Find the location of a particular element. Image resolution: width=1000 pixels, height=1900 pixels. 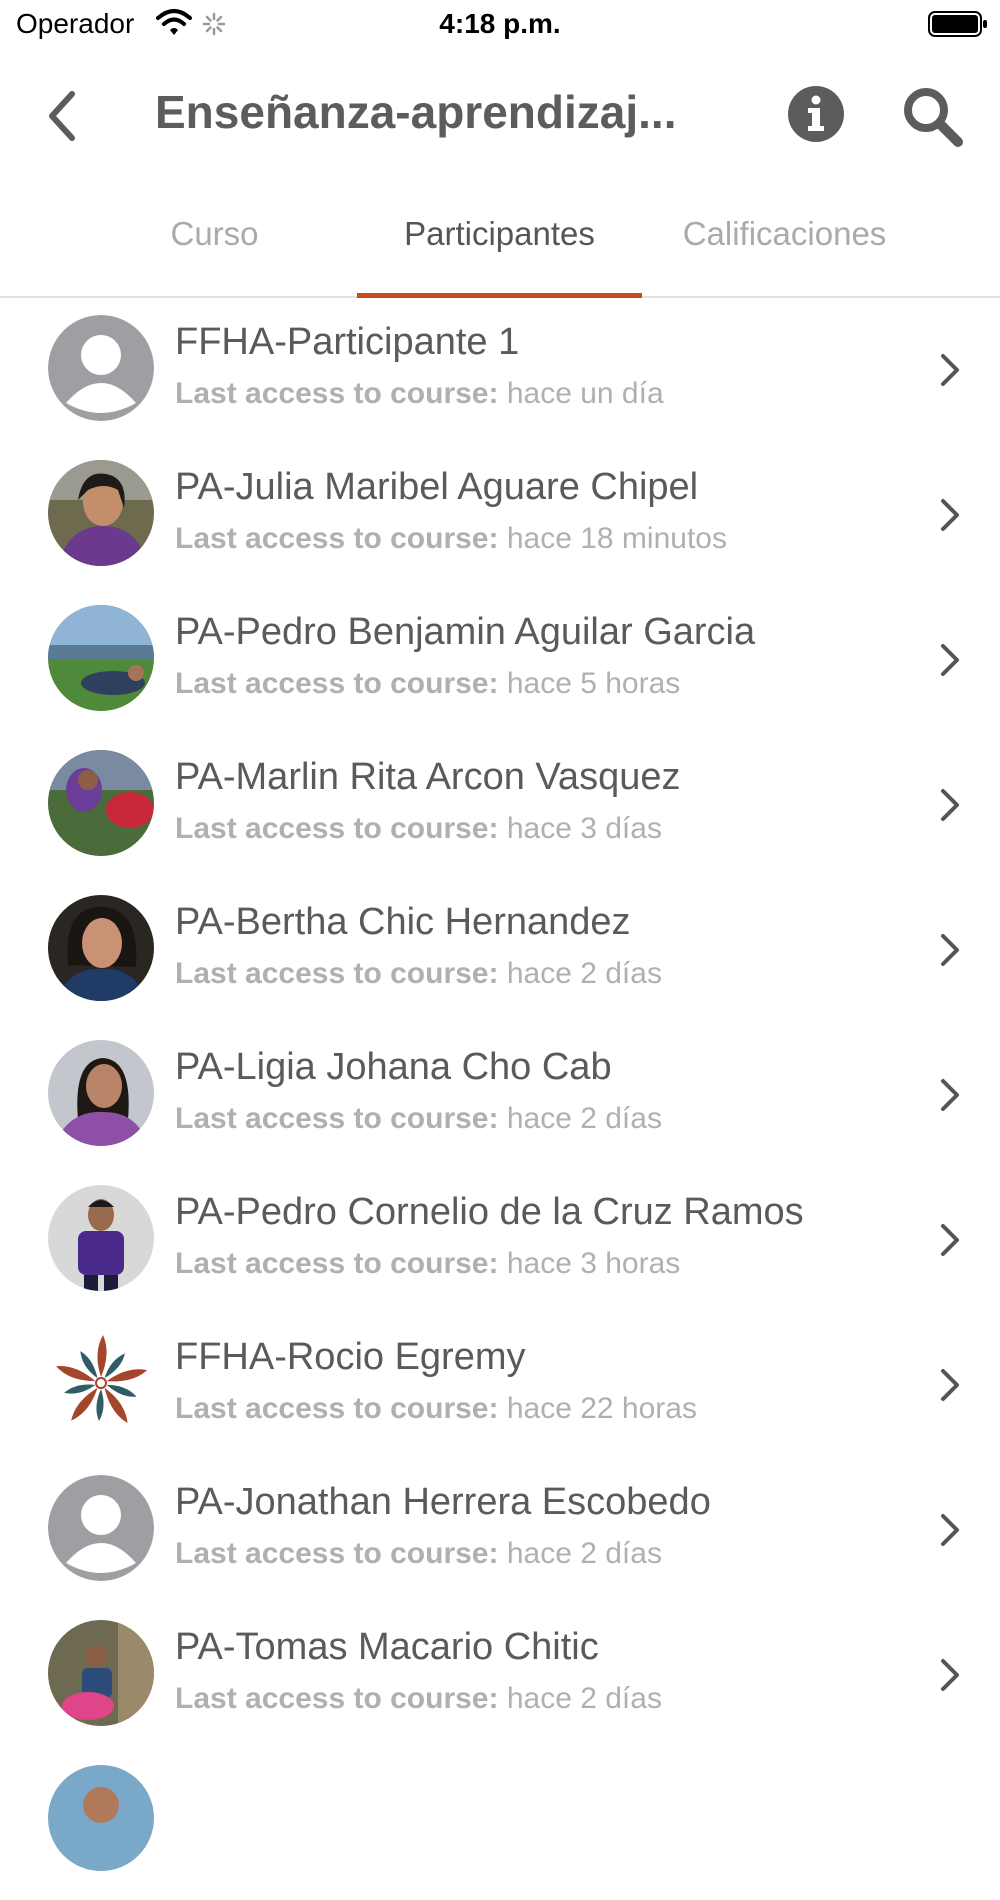

participant-row-partial is located at coordinates (500, 1827).